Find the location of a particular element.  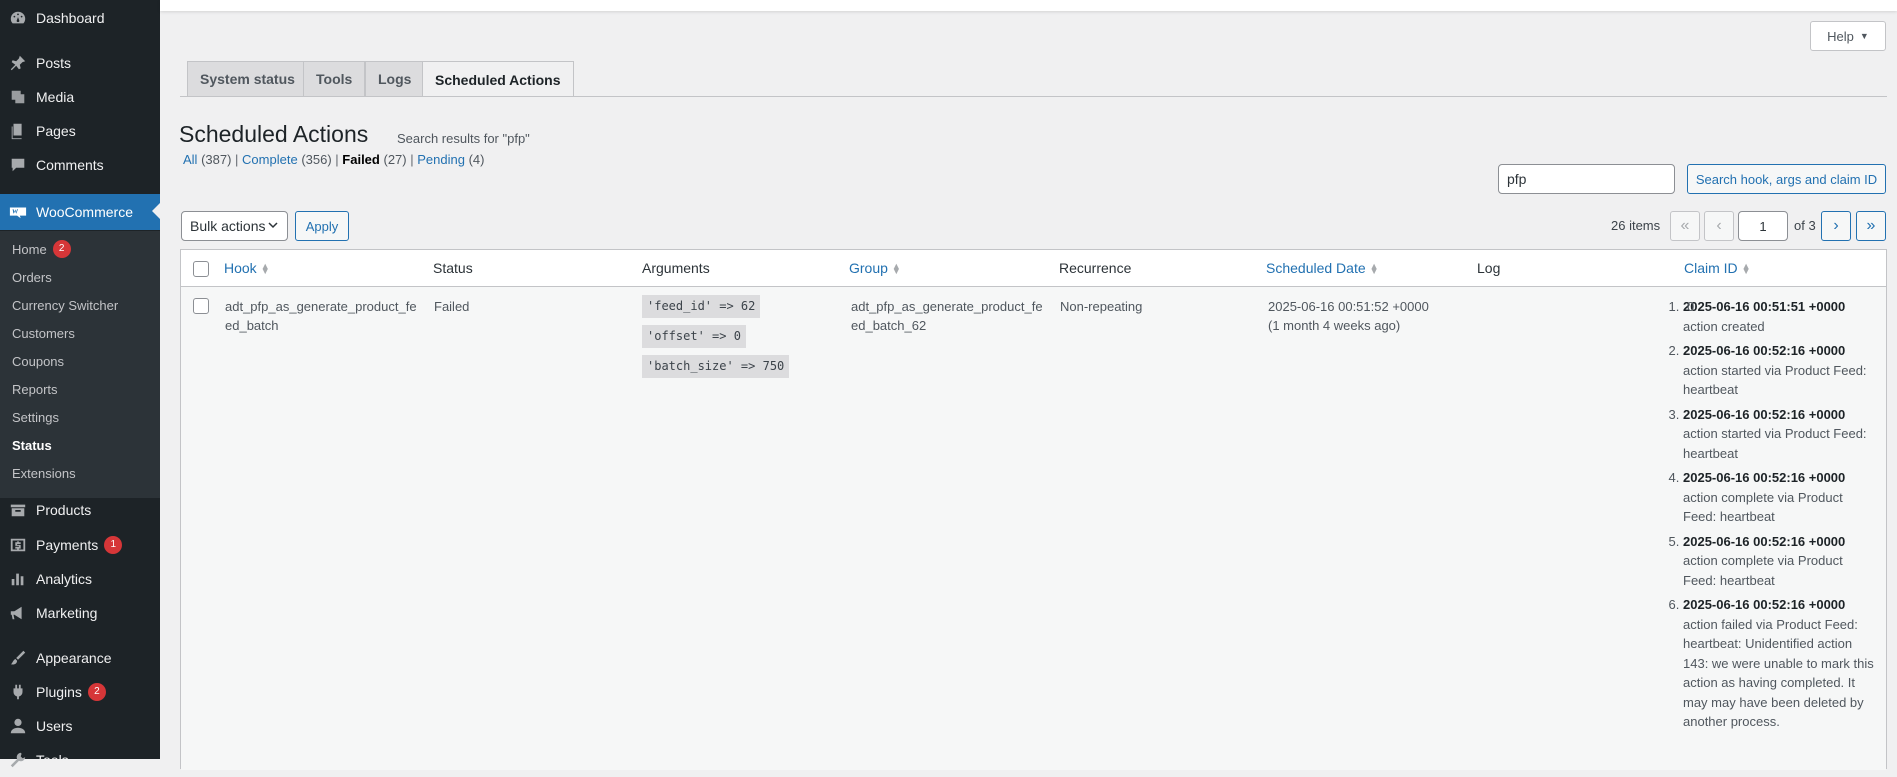

last-page-button: » is located at coordinates (1871, 226).